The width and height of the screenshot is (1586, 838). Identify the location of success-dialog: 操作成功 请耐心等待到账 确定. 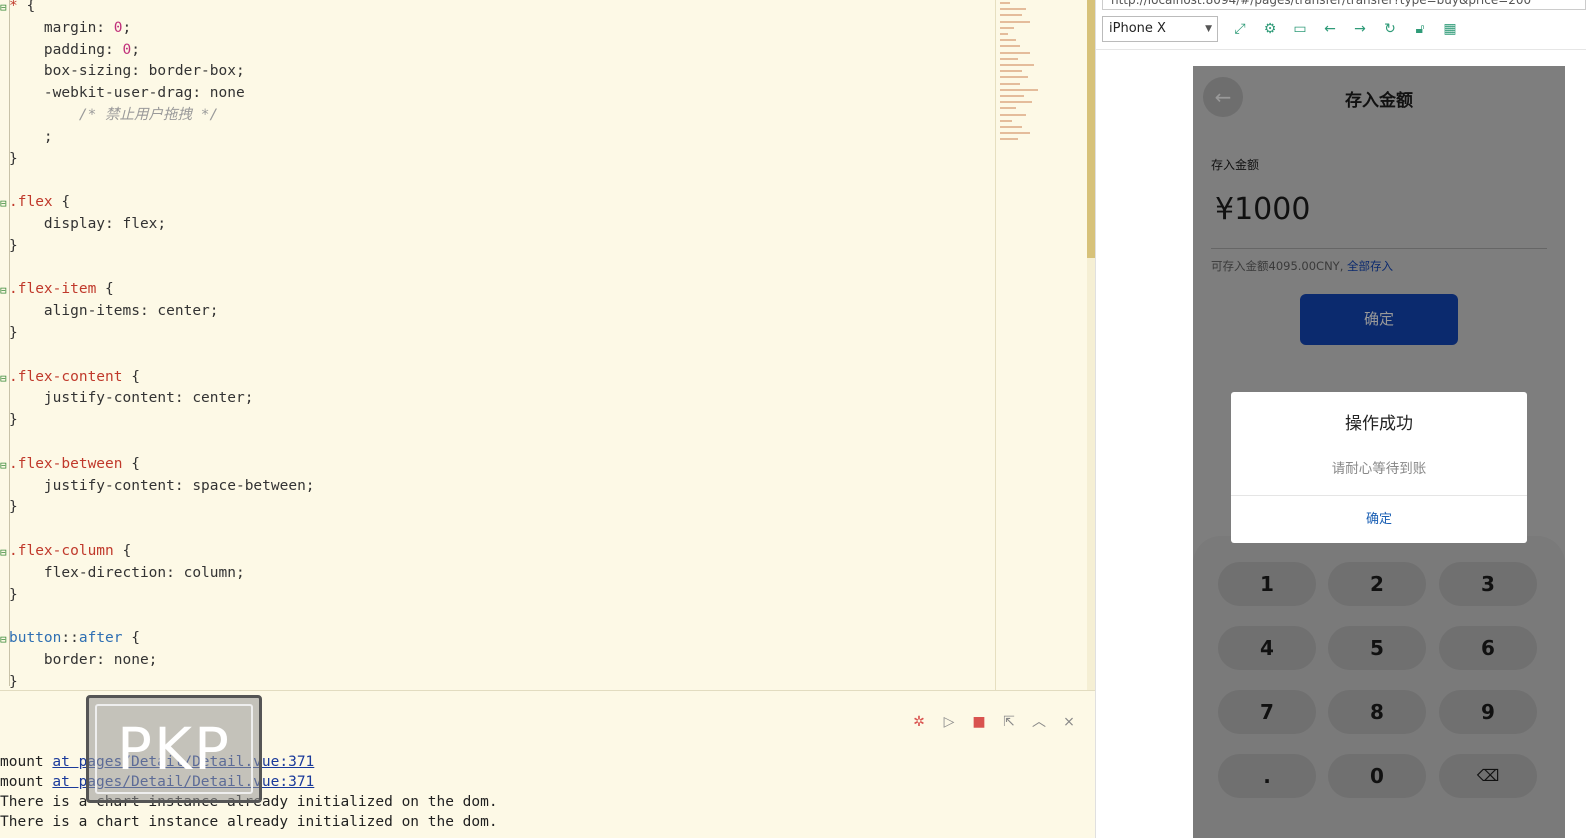
(1379, 467).